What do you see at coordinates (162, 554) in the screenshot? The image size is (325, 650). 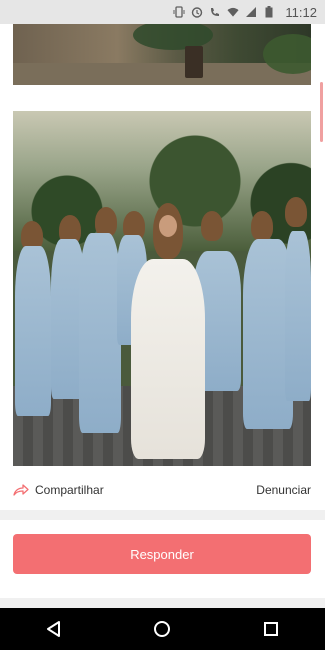 I see `reply-button: Responder` at bounding box center [162, 554].